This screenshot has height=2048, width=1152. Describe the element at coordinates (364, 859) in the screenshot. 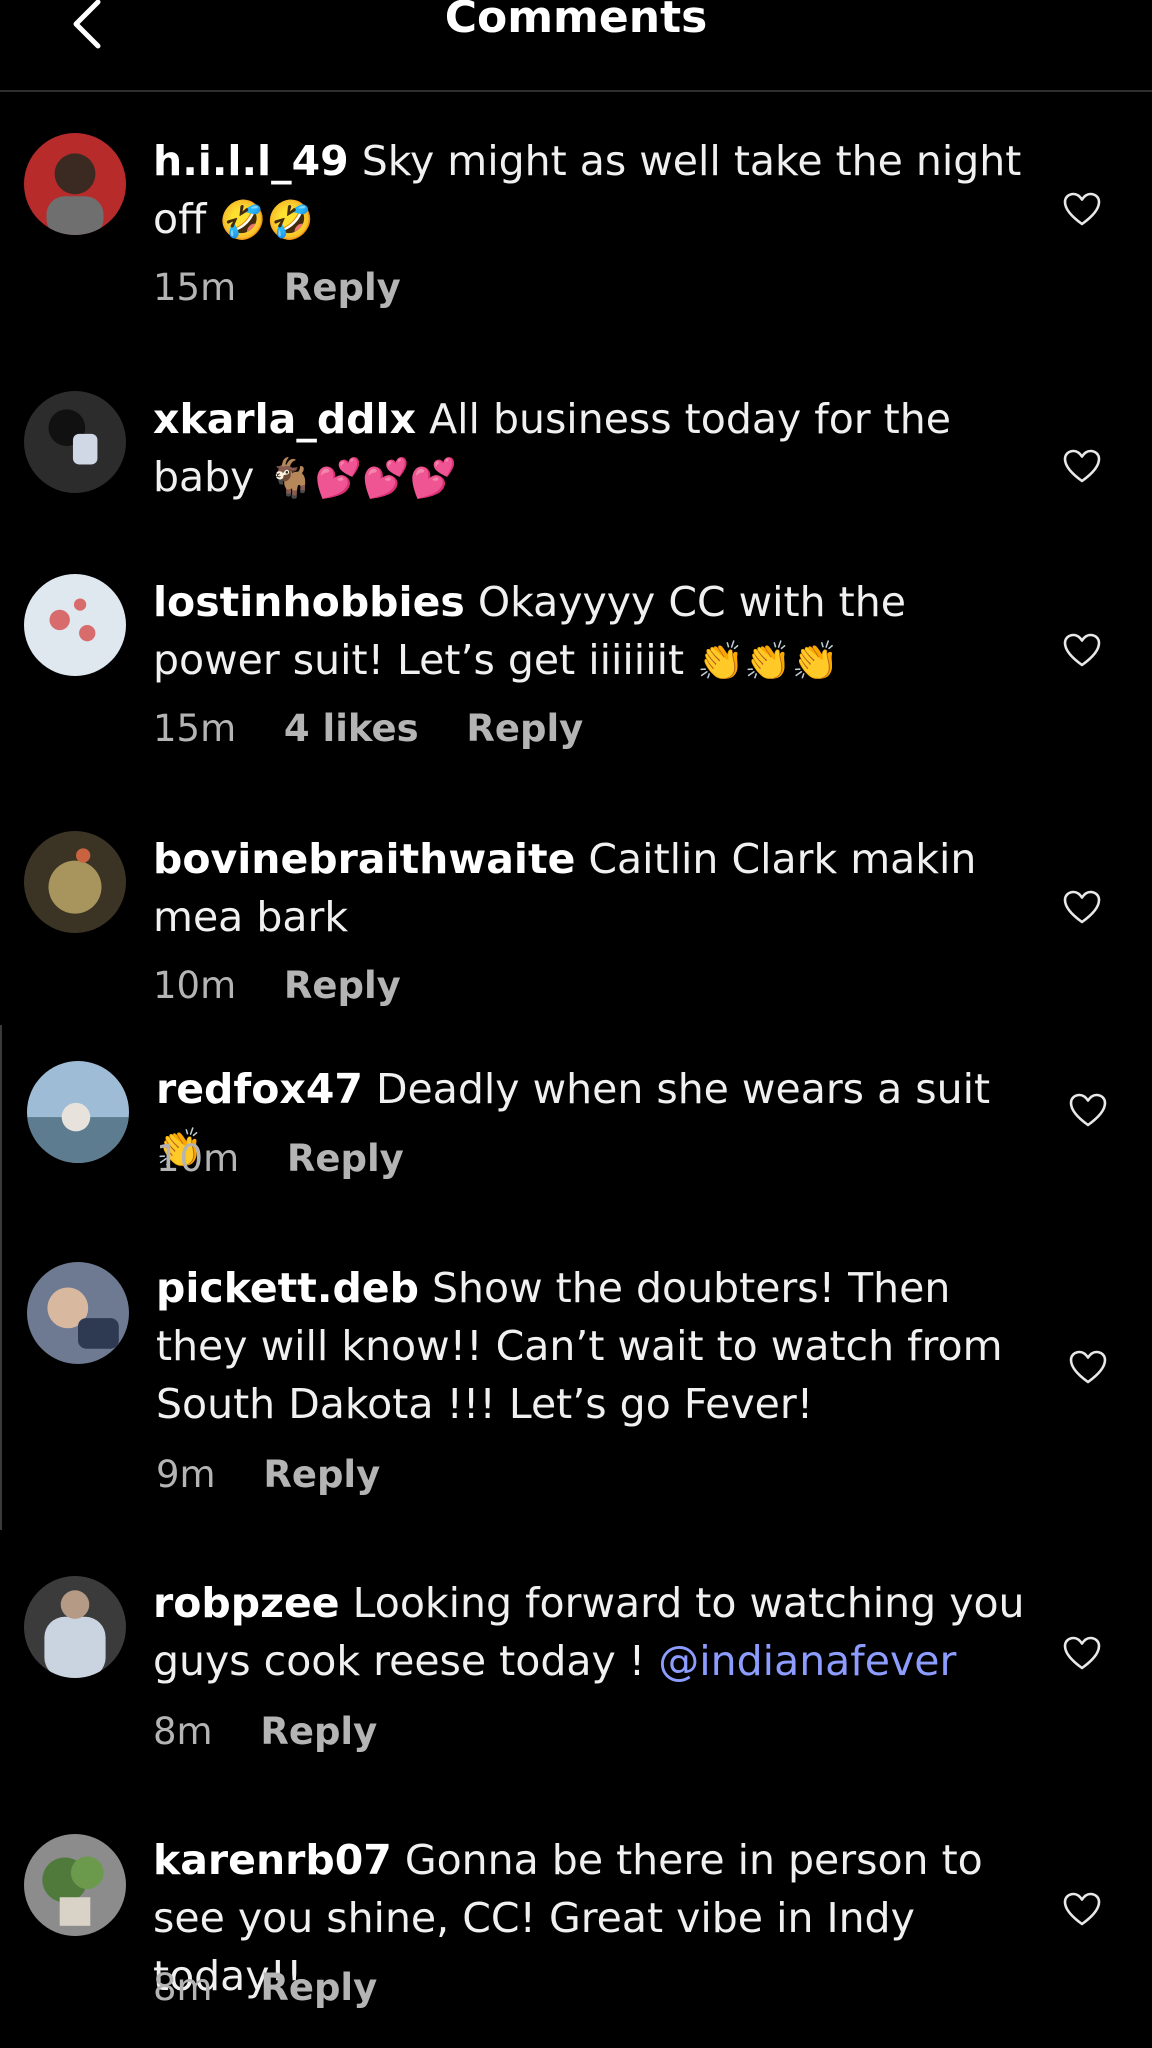

I see `username: bovinebraithwaite` at that location.